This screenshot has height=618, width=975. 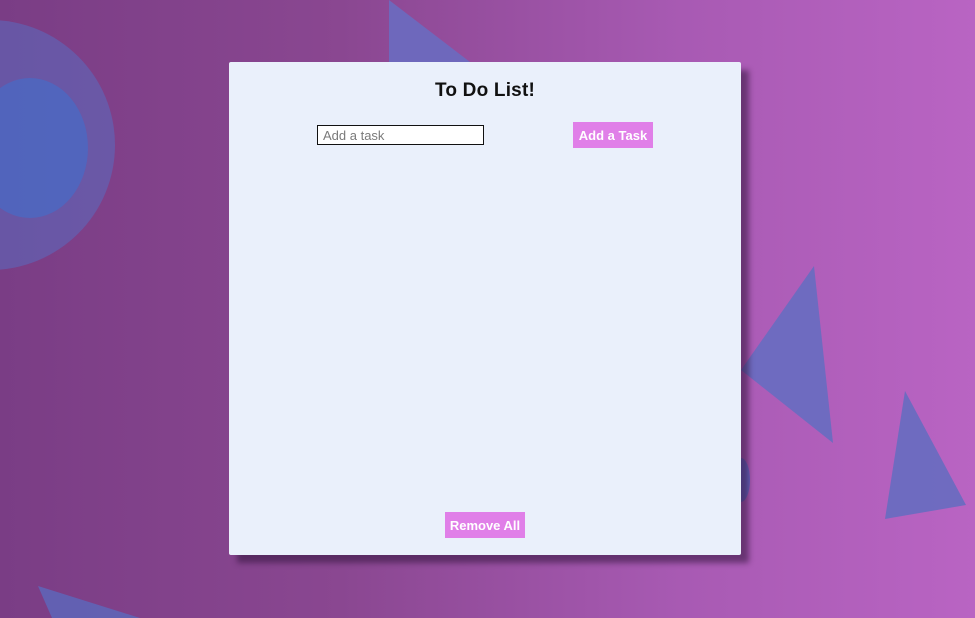 I want to click on task-input, so click(x=400, y=135).